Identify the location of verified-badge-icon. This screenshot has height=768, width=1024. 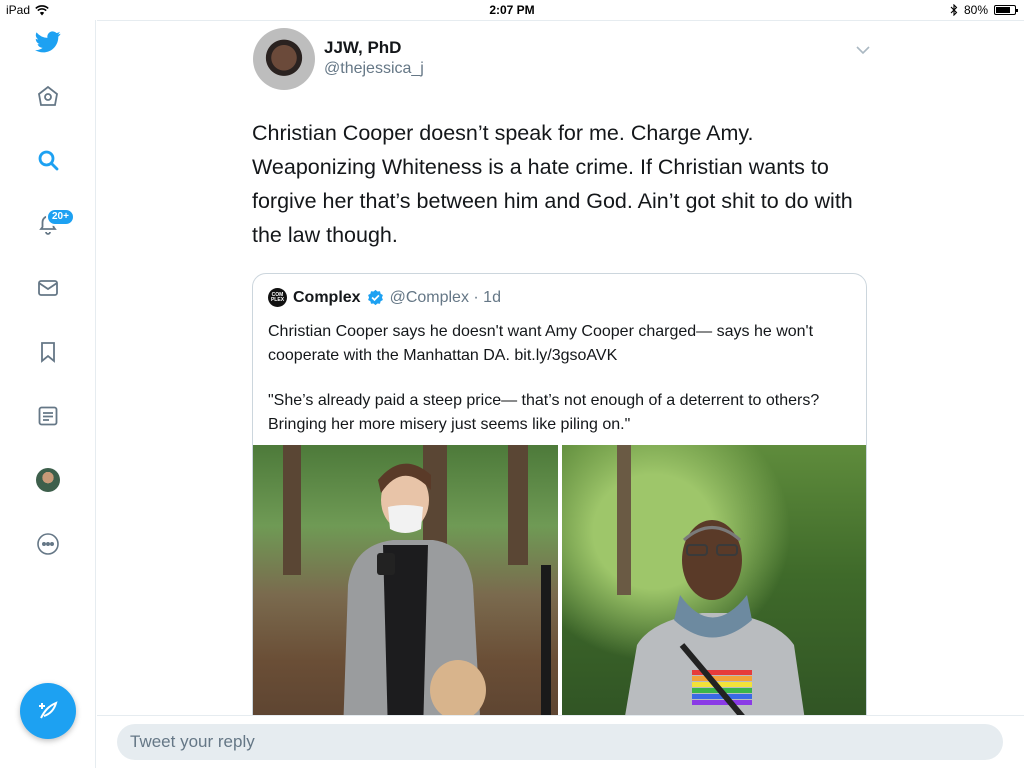
(375, 297).